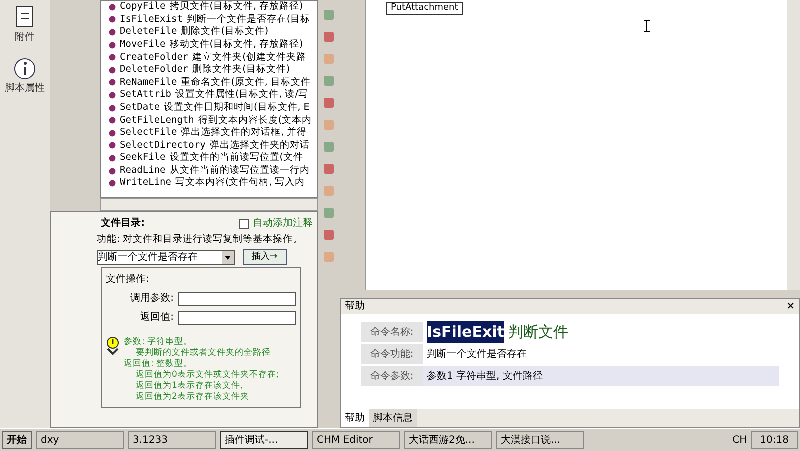 The width and height of the screenshot is (800, 451). Describe the element at coordinates (213, 120) in the screenshot. I see `tree-item: GetFileLength 得到文本内容长度(文本内` at that location.